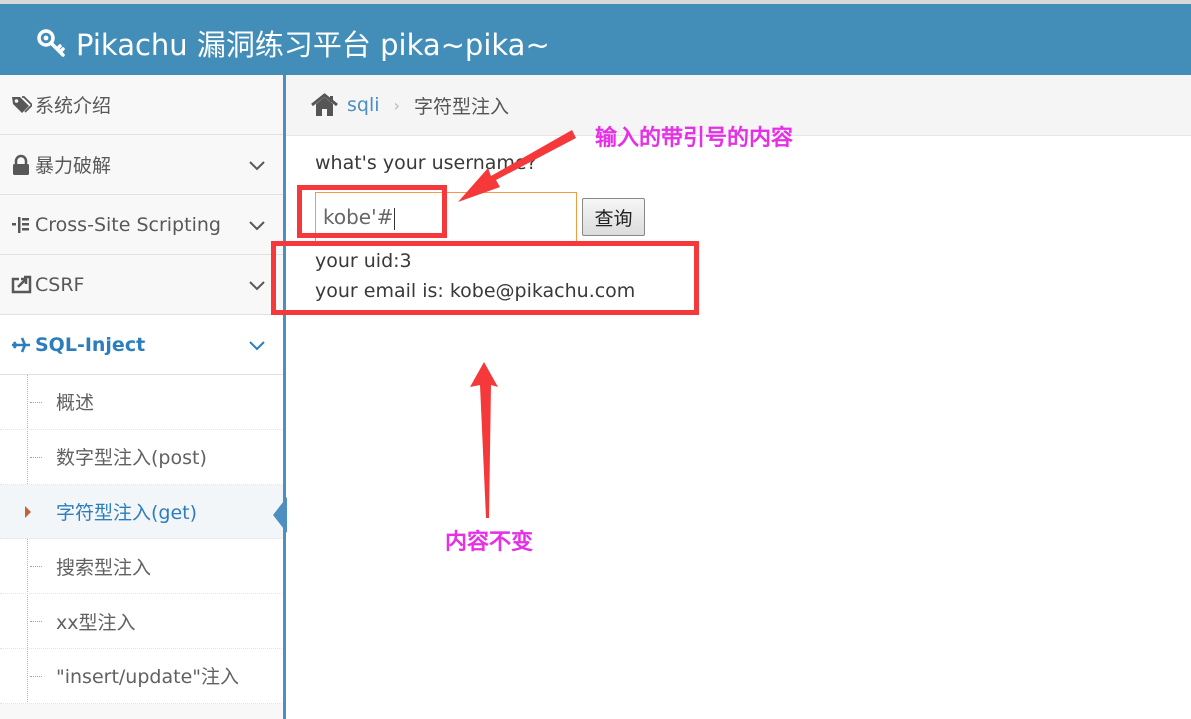 This screenshot has height=719, width=1191. I want to click on query-button: 查询, so click(613, 217).